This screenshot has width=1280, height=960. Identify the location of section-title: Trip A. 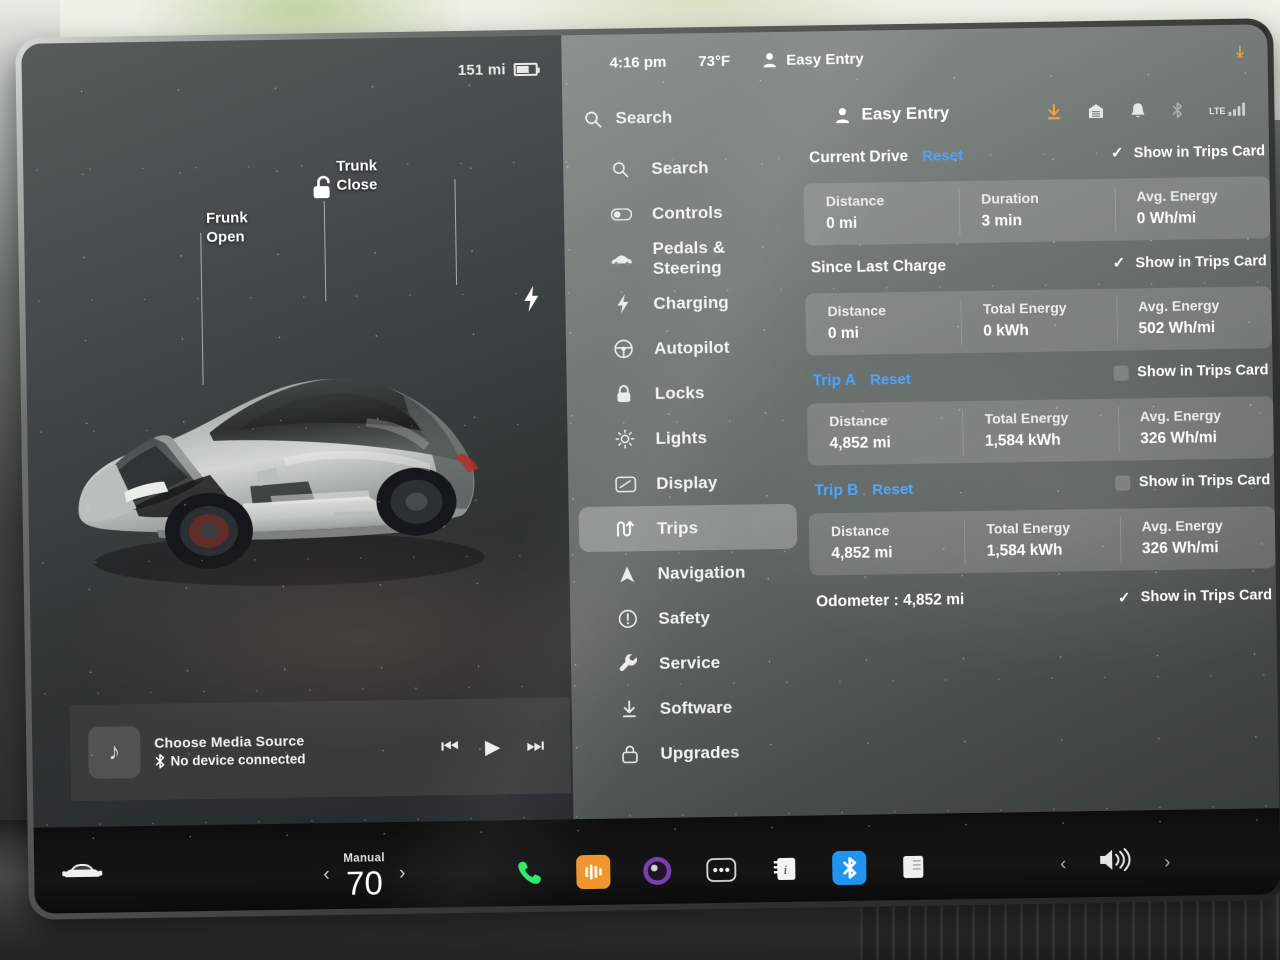
(834, 380).